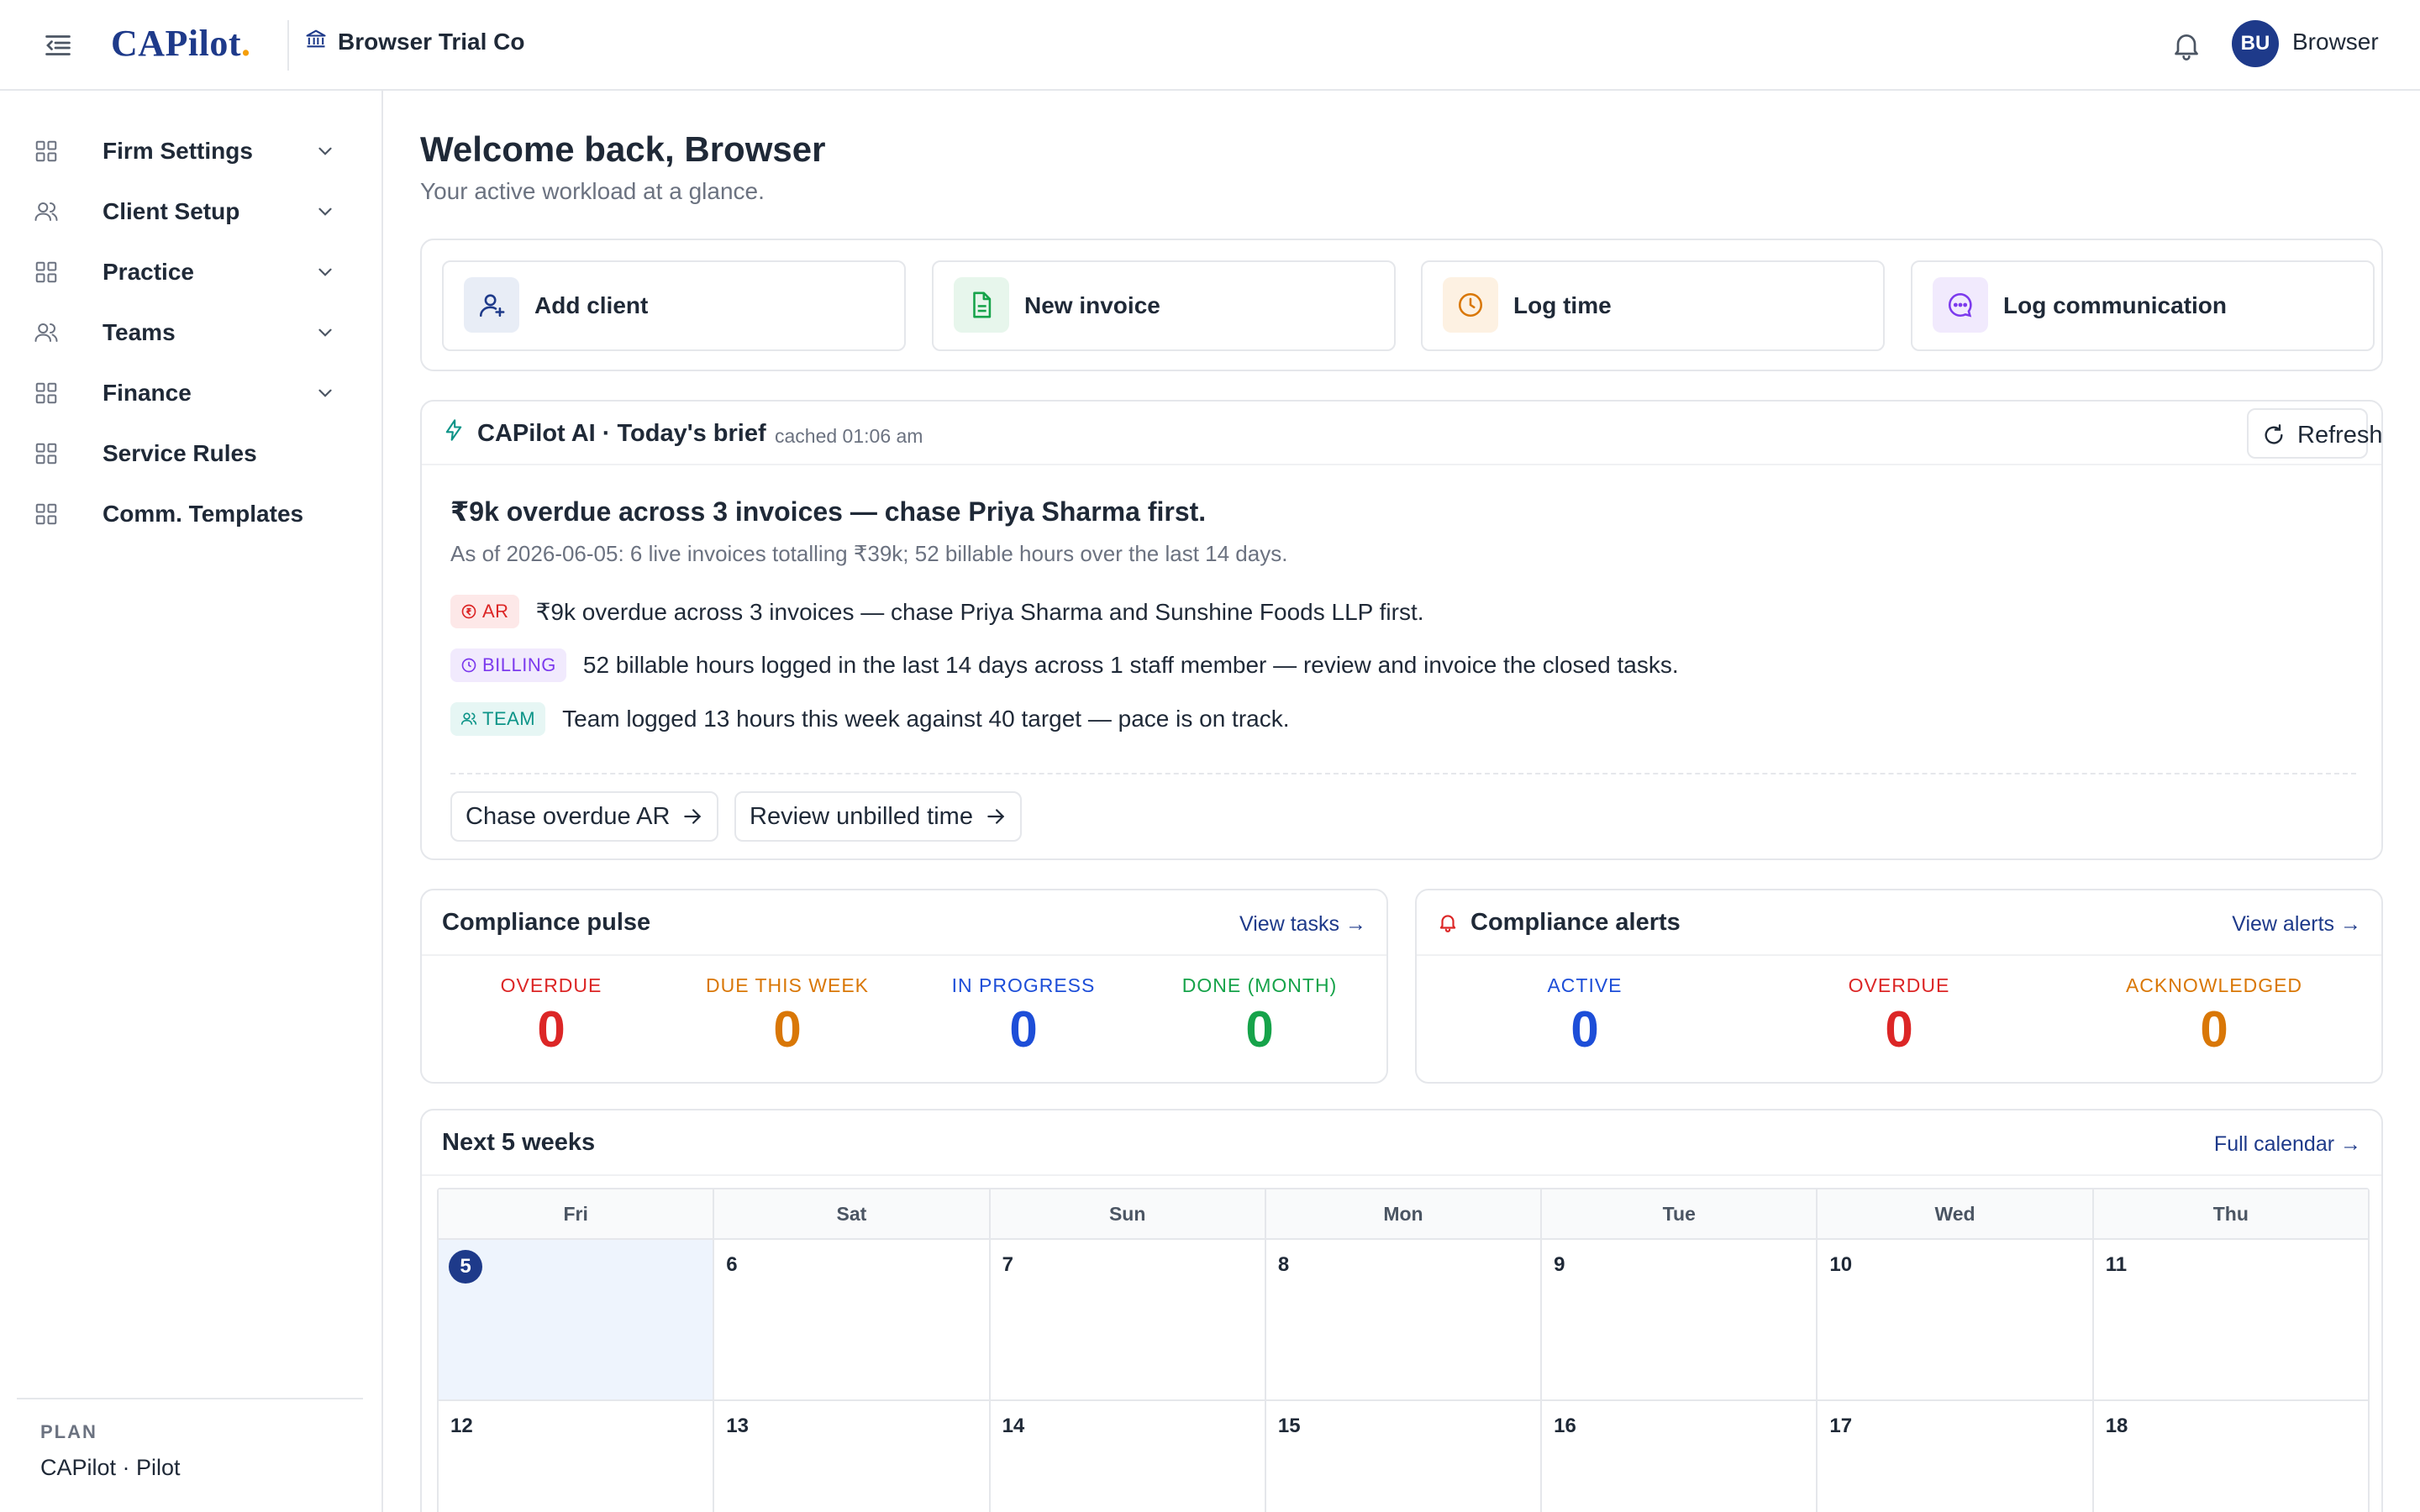 The image size is (2420, 1512). Describe the element at coordinates (2229, 1456) in the screenshot. I see `calendar-day: 18` at that location.